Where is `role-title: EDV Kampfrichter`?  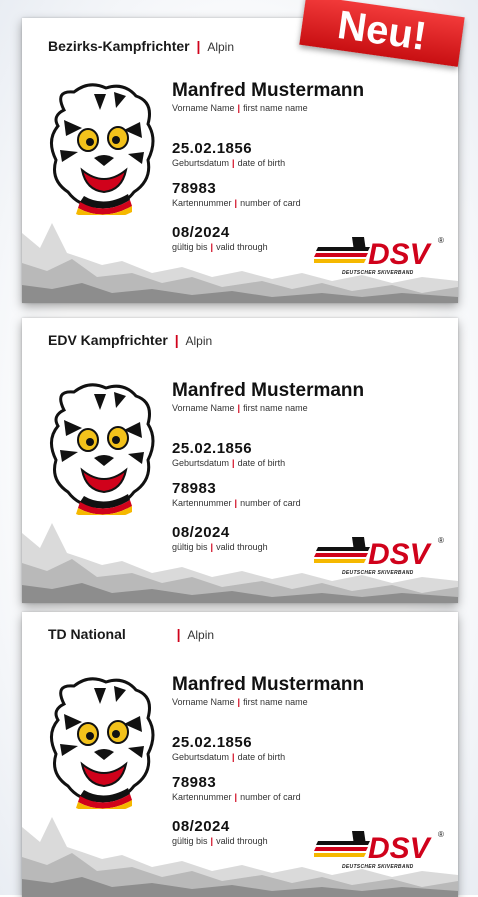
role-title: EDV Kampfrichter is located at coordinates (108, 340).